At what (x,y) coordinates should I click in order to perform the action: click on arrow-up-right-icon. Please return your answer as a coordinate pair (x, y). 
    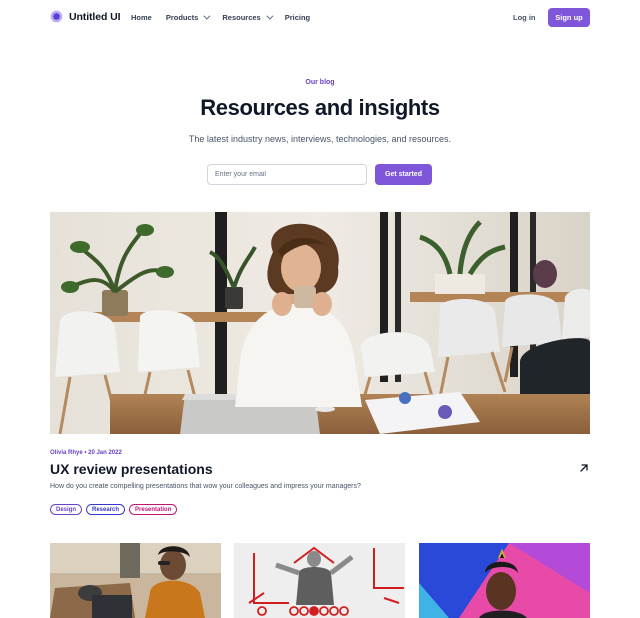
    Looking at the image, I should click on (584, 468).